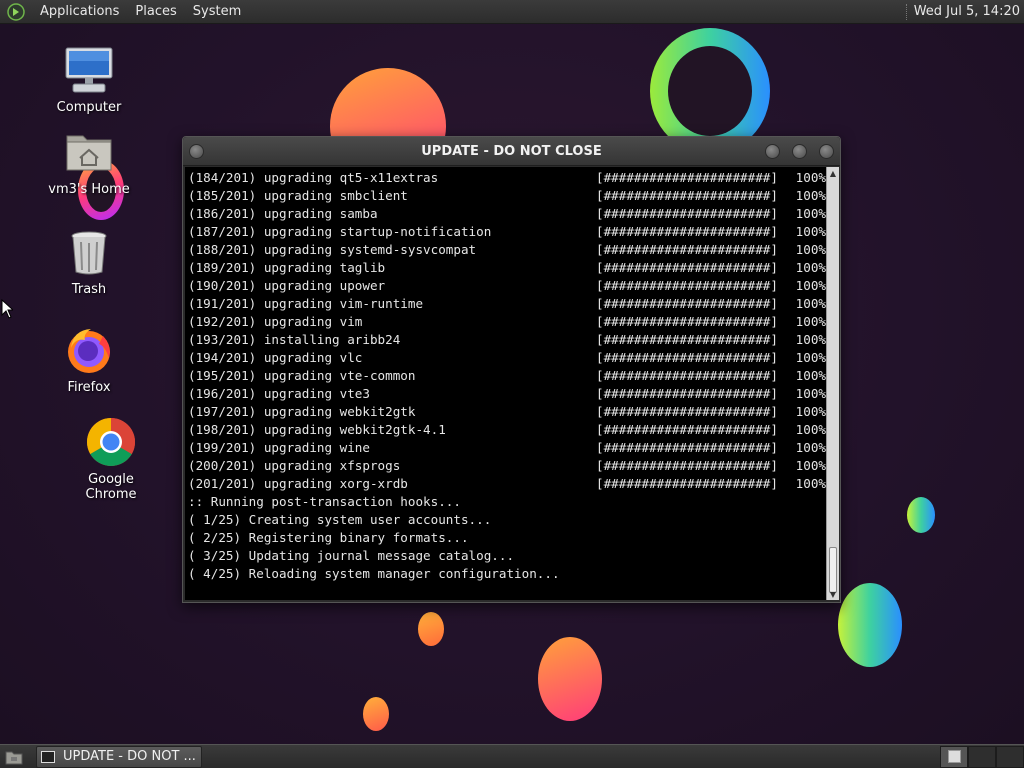 The height and width of the screenshot is (768, 1024). I want to click on desktop-icon-chrome: Google Chrome, so click(111, 459).